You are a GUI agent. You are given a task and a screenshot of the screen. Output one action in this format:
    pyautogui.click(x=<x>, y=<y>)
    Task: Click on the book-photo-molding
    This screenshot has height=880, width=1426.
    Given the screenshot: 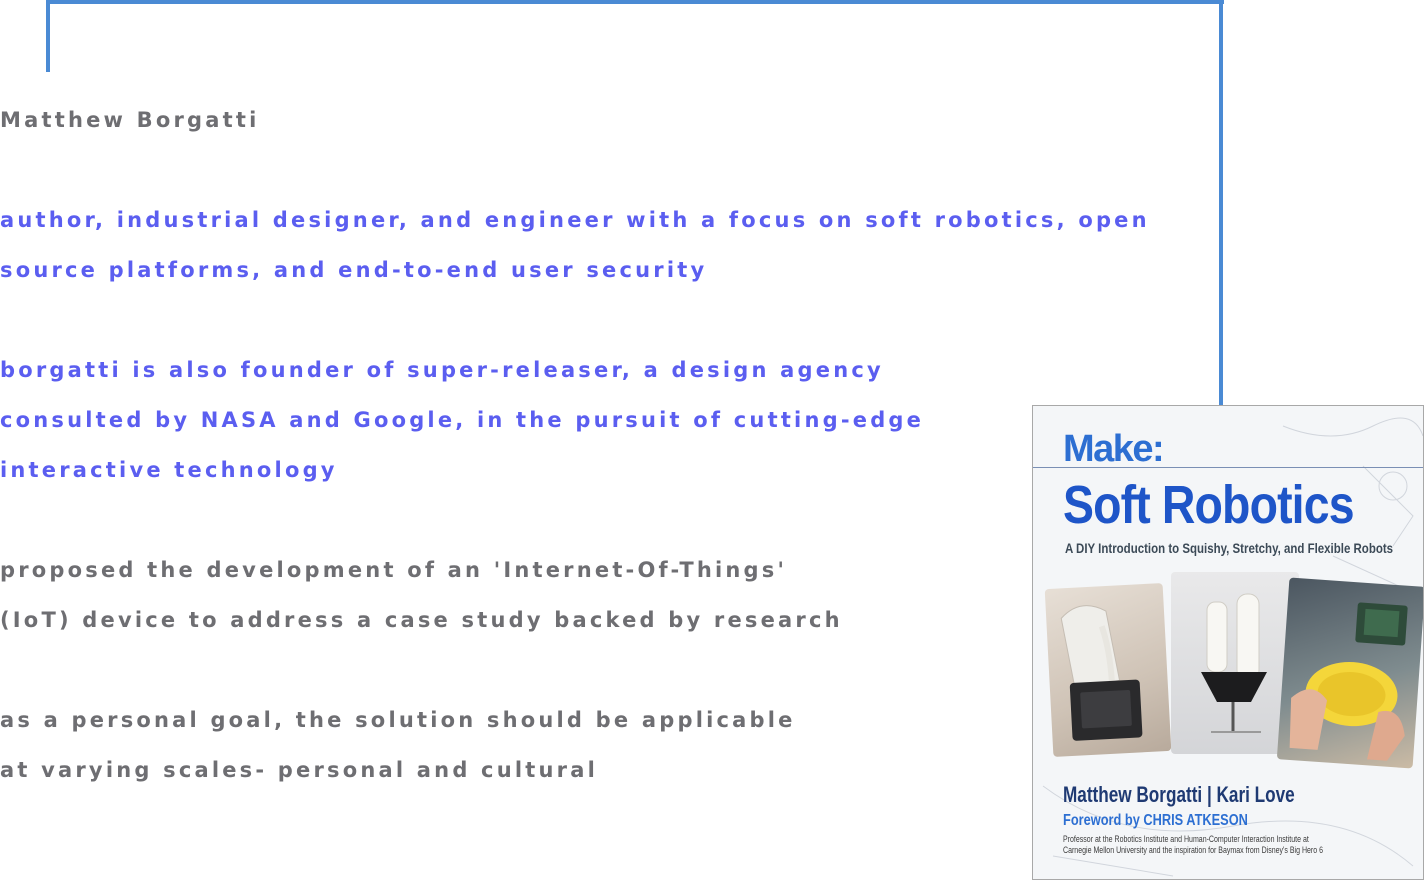 What is the action you would take?
    pyautogui.click(x=1108, y=670)
    